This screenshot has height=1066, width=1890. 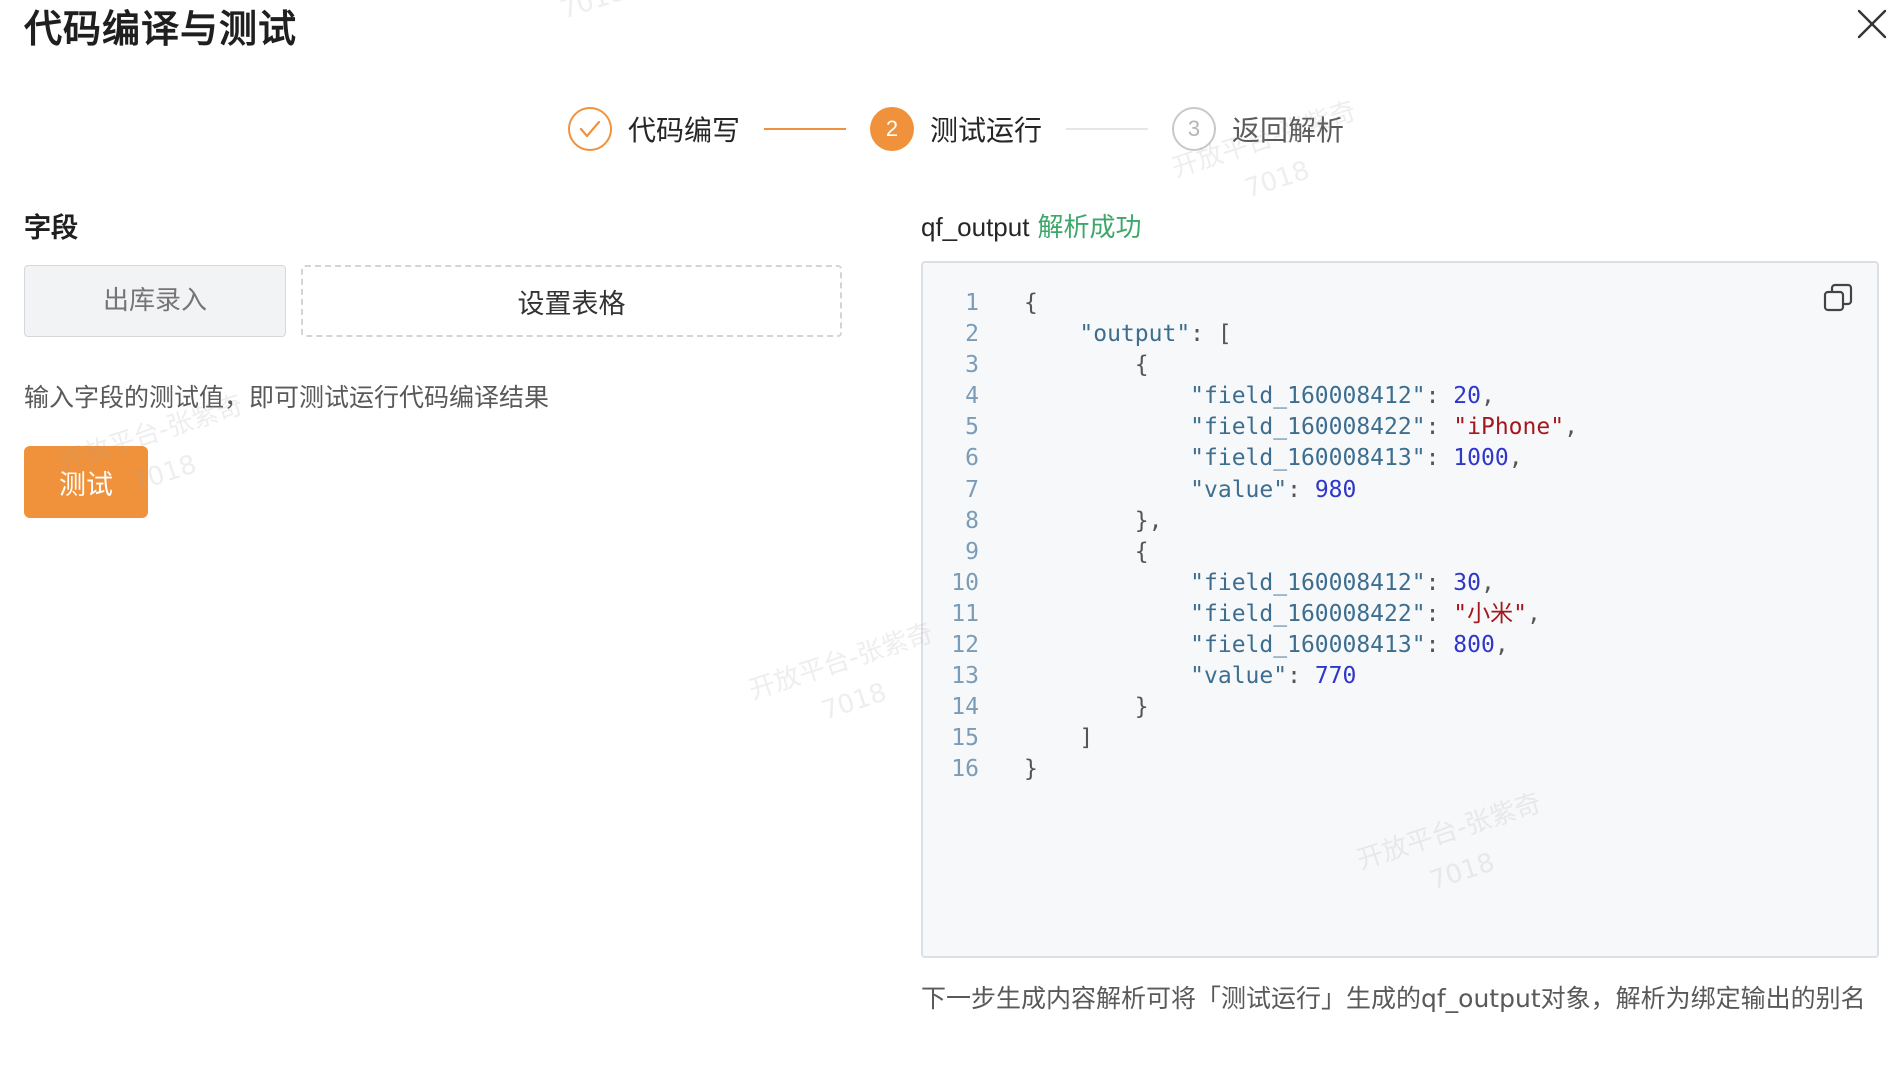 What do you see at coordinates (1400, 365) in the screenshot?
I see `code-line: 3 {` at bounding box center [1400, 365].